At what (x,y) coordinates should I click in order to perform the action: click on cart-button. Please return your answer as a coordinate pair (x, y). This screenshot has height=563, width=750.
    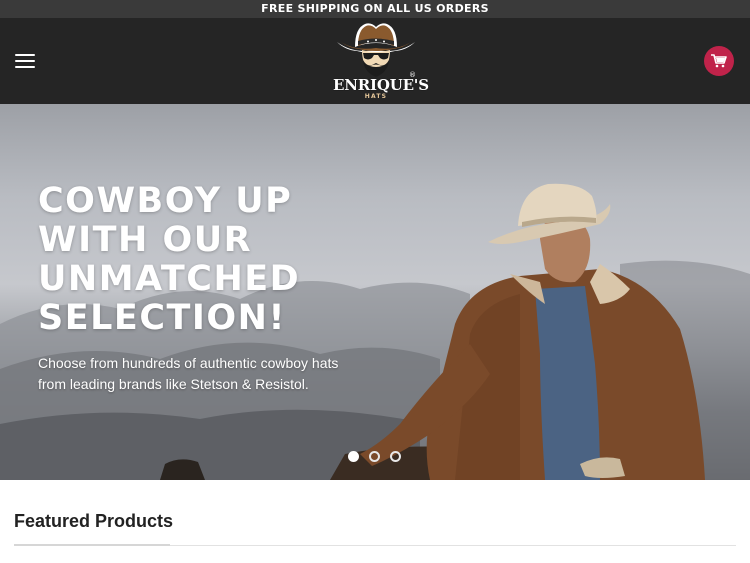
    Looking at the image, I should click on (719, 61).